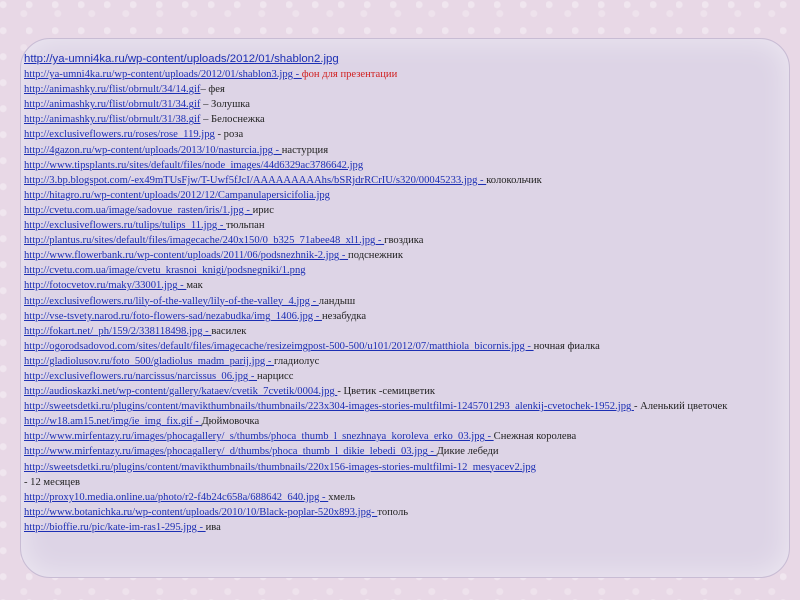 The image size is (800, 600). What do you see at coordinates (349, 75) in the screenshot?
I see `source-description: фон для презентации` at bounding box center [349, 75].